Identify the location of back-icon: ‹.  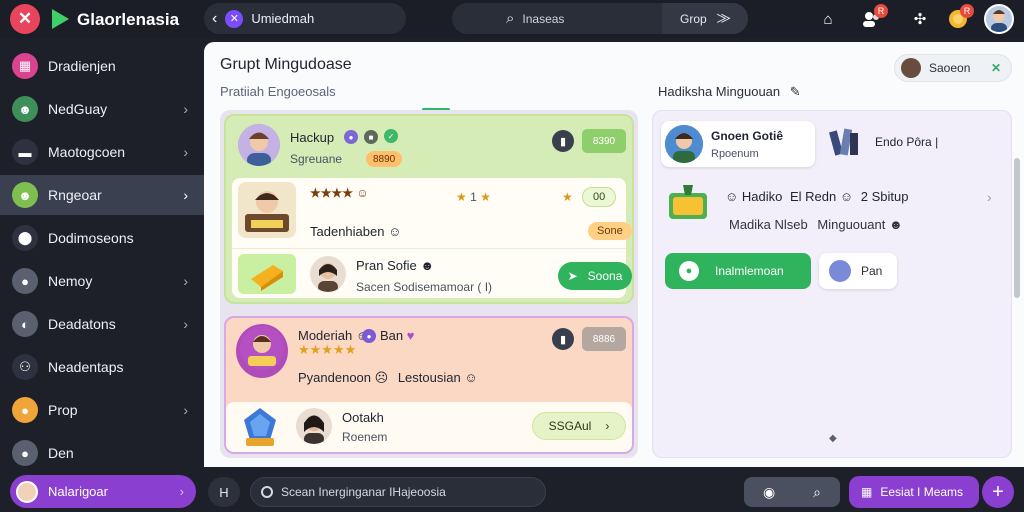
(214, 19).